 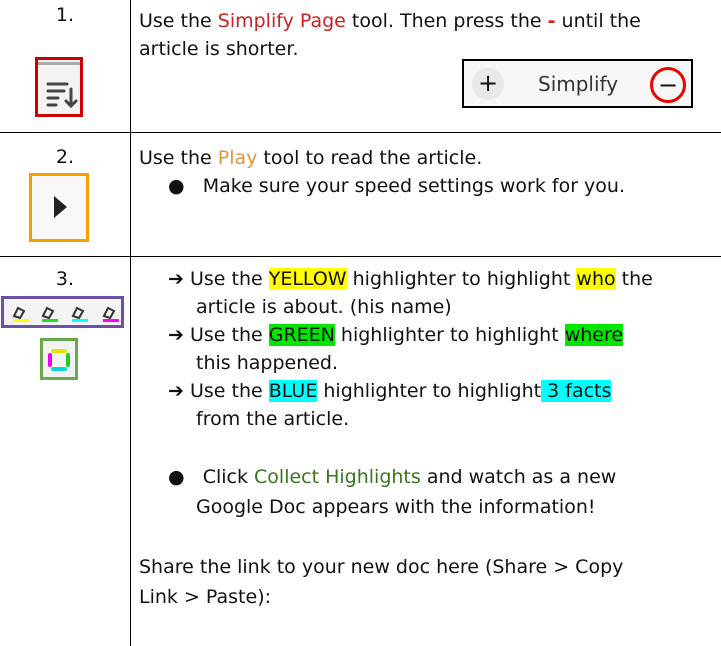 What do you see at coordinates (20, 314) in the screenshot?
I see `yellow-highlighter-icon` at bounding box center [20, 314].